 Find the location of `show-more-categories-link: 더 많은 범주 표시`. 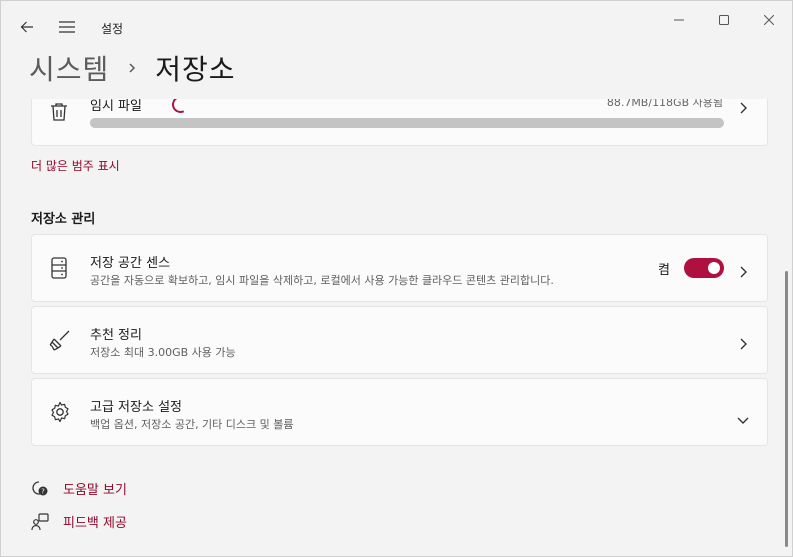

show-more-categories-link: 더 많은 범주 표시 is located at coordinates (75, 165).